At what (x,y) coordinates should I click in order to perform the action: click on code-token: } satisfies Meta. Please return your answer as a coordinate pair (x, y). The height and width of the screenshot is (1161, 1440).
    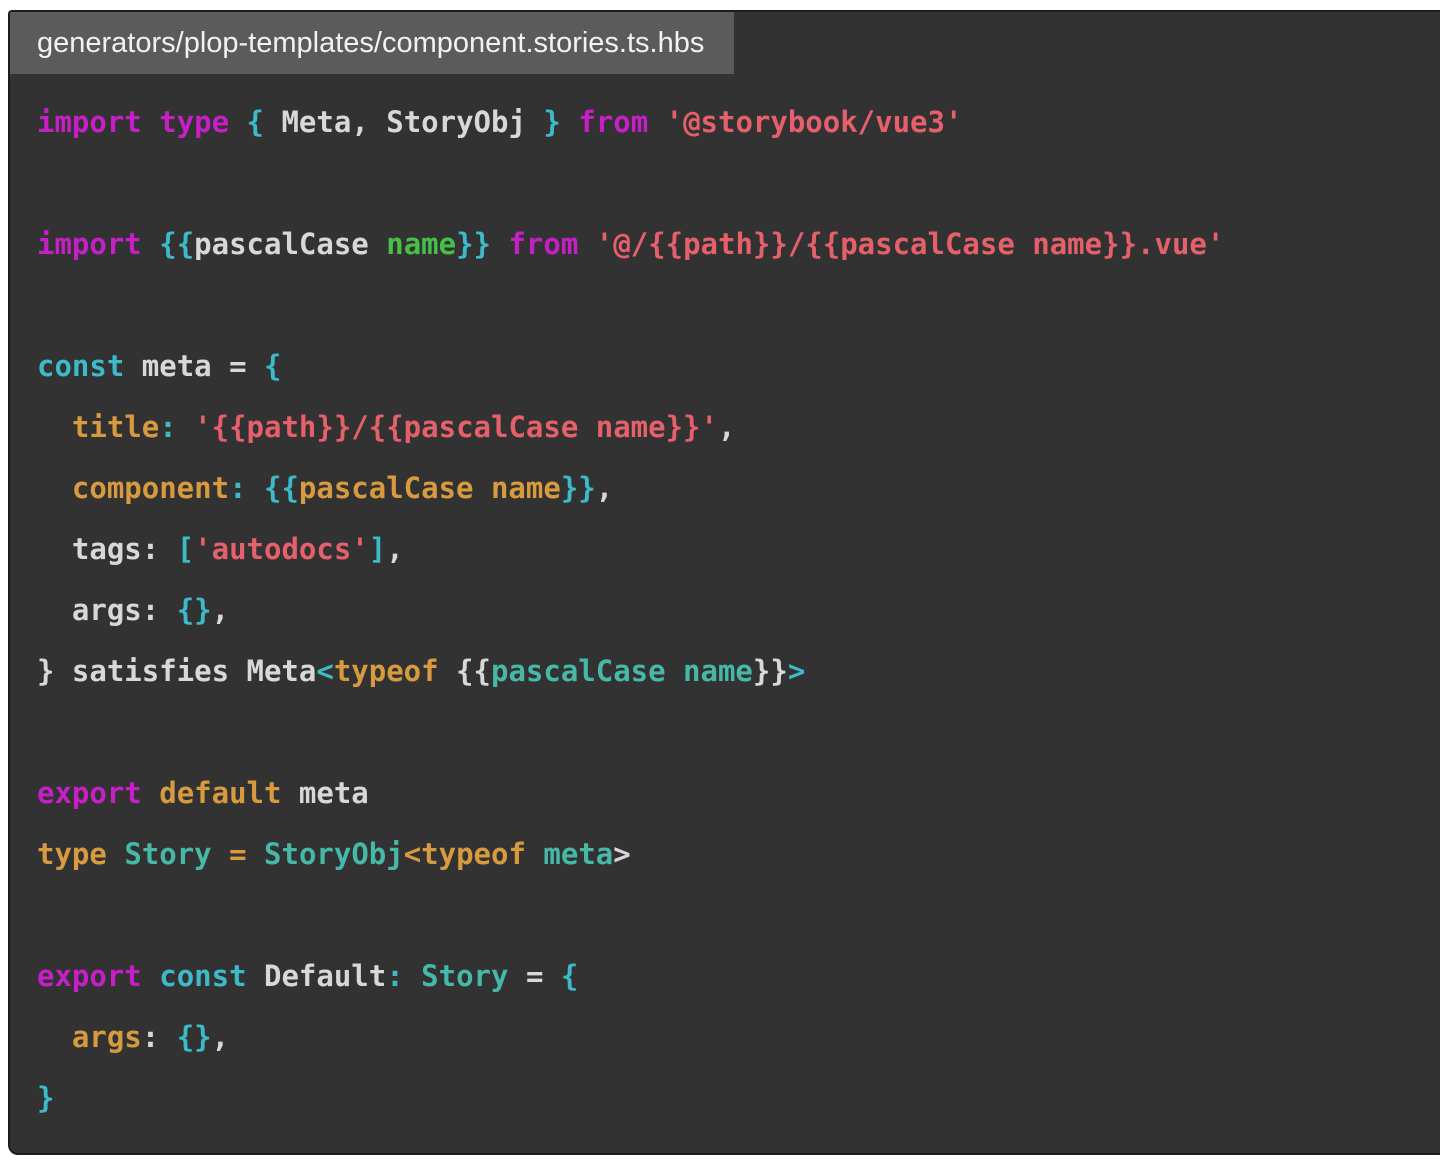
    Looking at the image, I should click on (177, 671).